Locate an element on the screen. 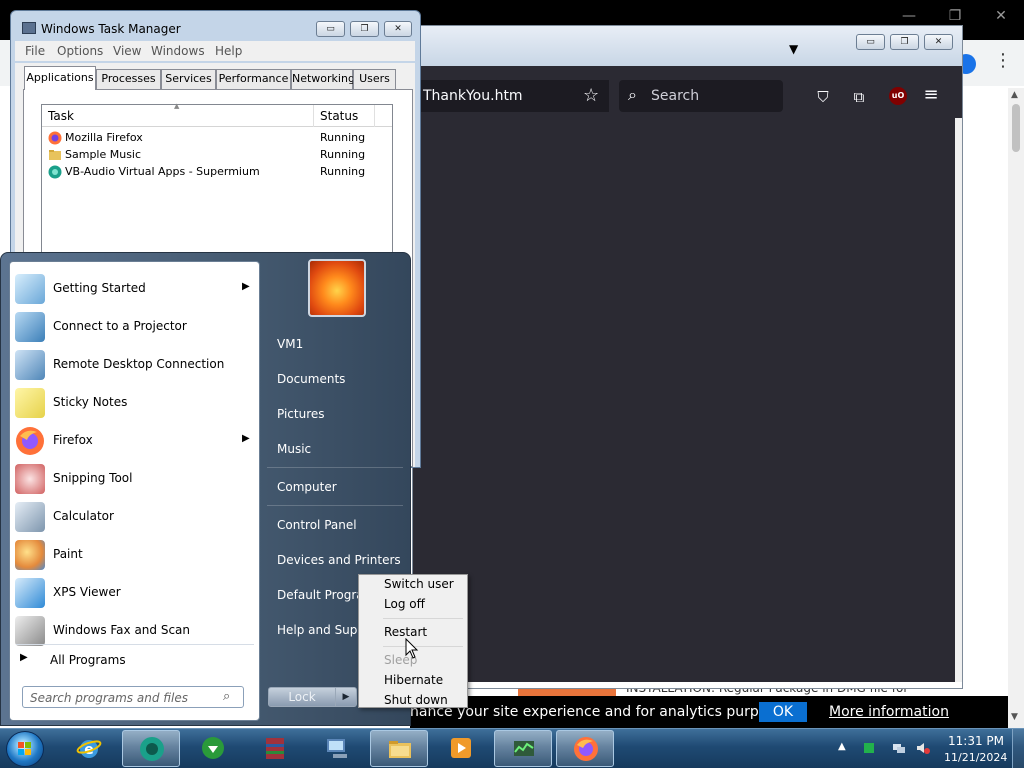 The height and width of the screenshot is (768, 1024). power-options-arrow-button: ▶ is located at coordinates (346, 697).